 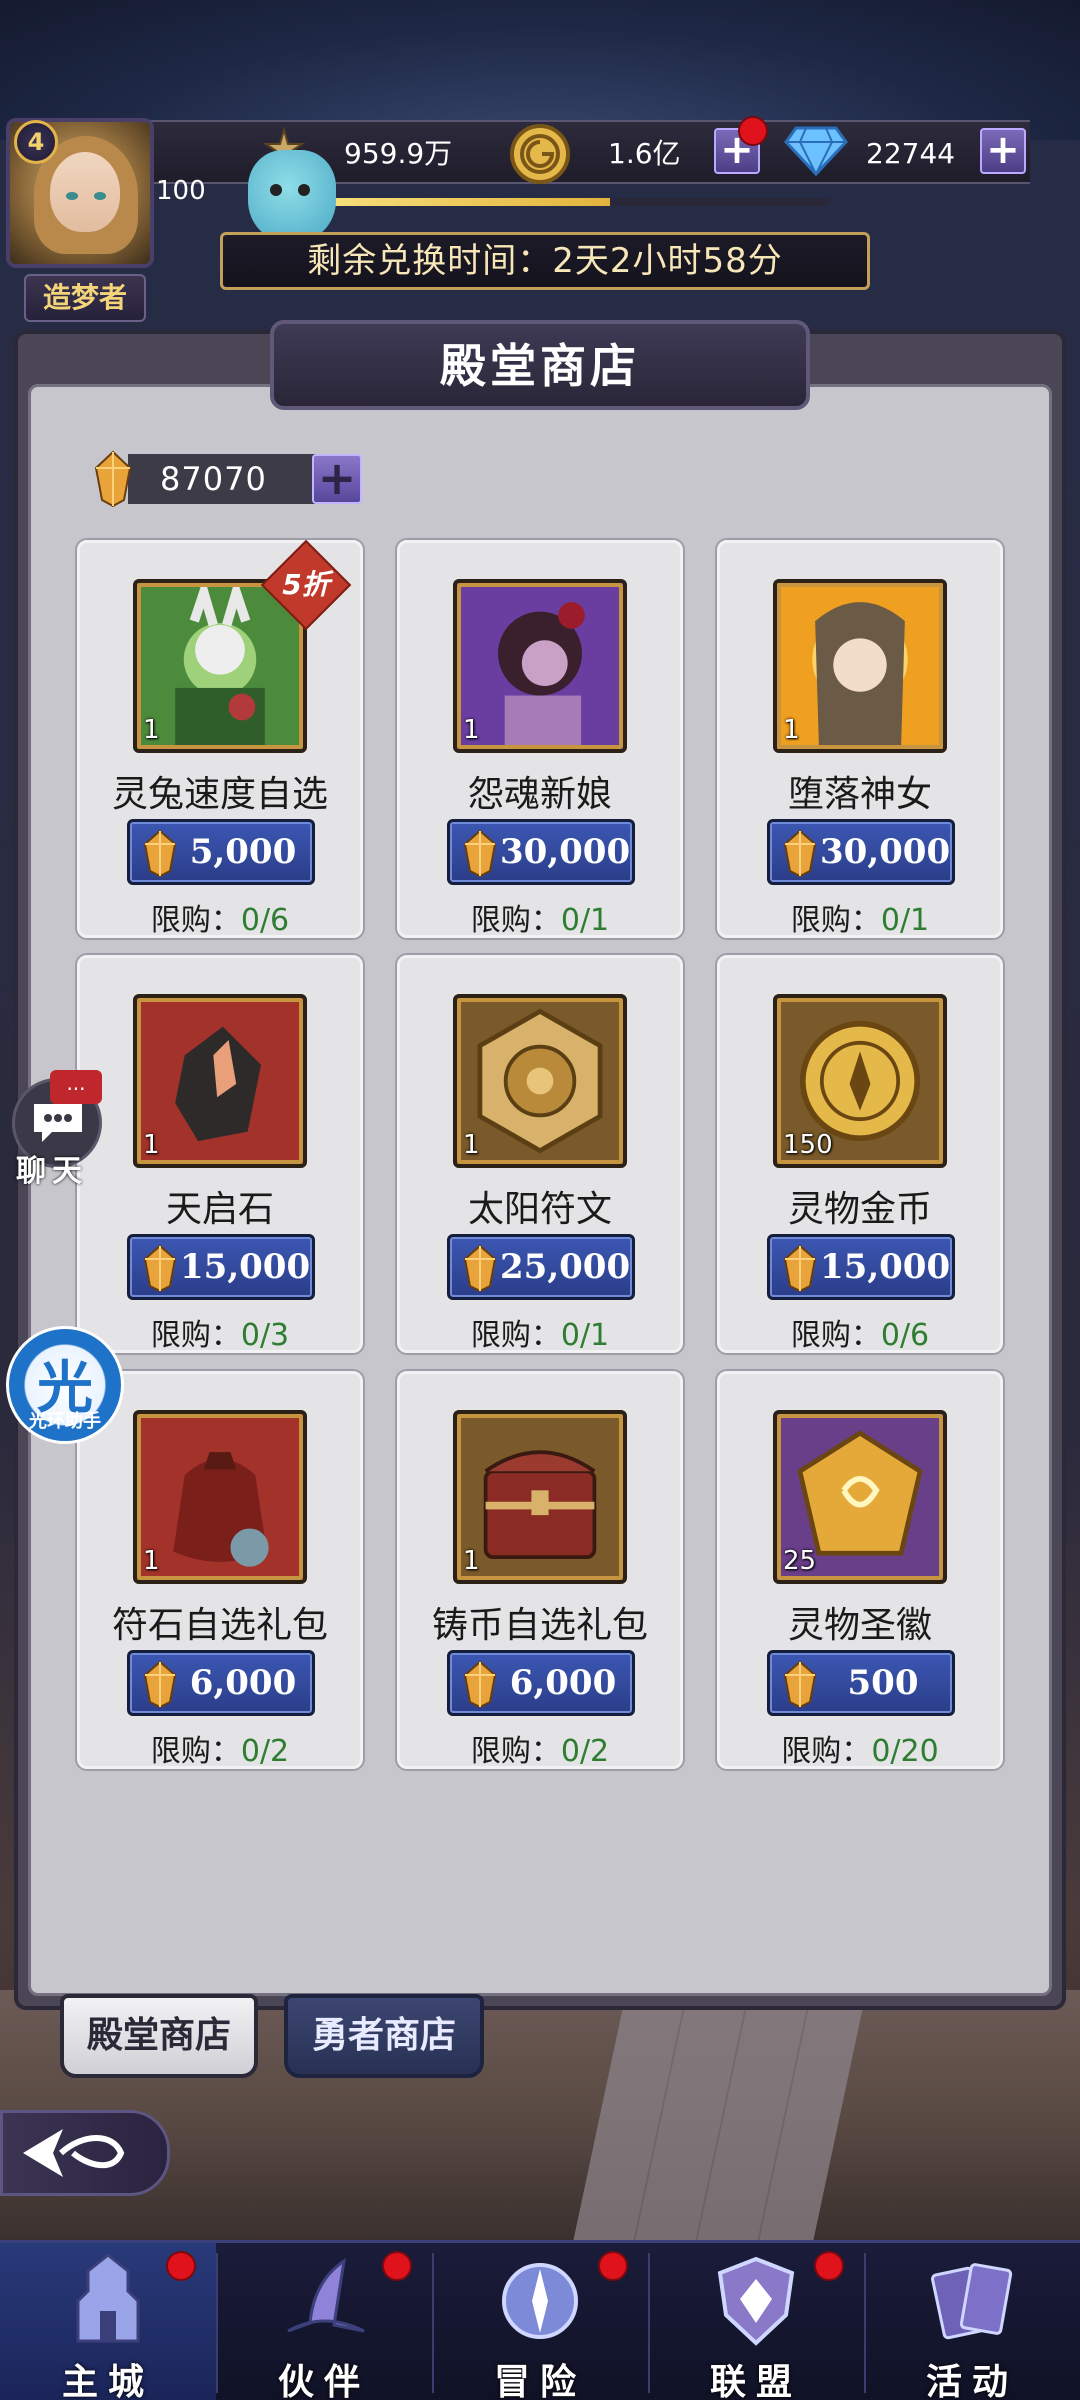 I want to click on gold-coin-icon, so click(x=540, y=154).